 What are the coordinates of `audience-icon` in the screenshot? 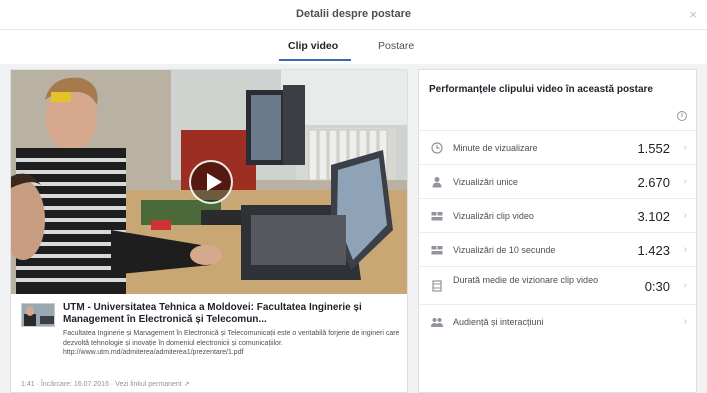 It's located at (437, 322).